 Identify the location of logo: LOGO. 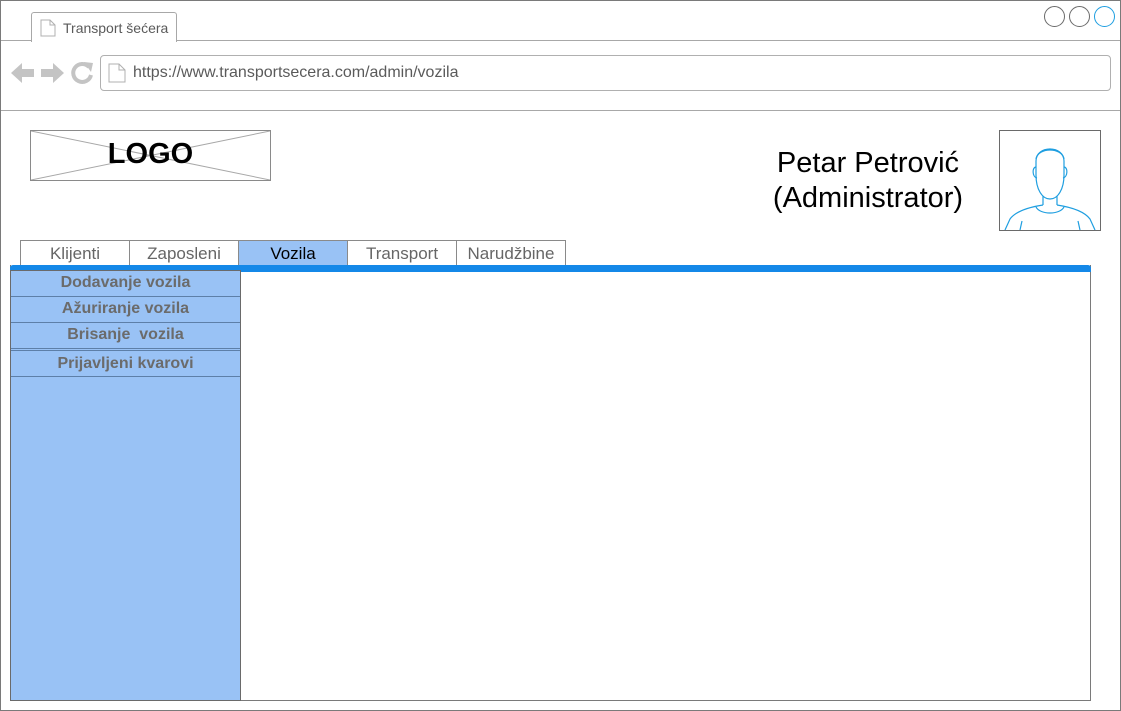
(150, 155).